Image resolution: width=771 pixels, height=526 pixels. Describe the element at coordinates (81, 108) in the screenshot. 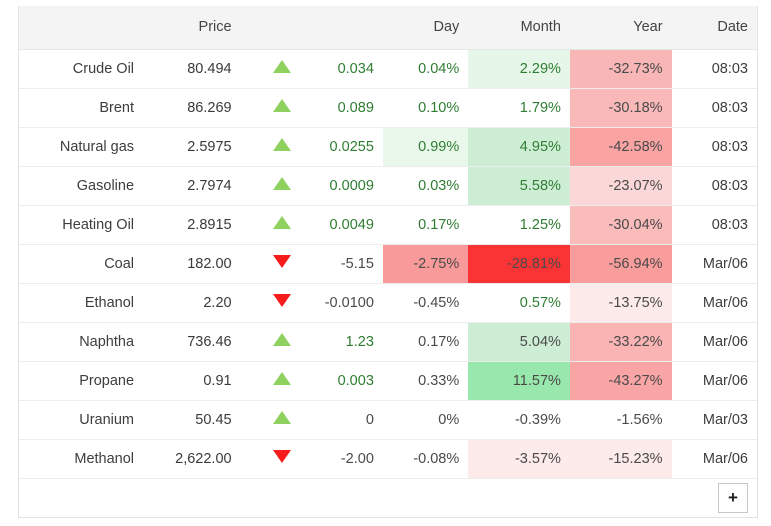

I see `cell-instrument-name: Brent` at that location.